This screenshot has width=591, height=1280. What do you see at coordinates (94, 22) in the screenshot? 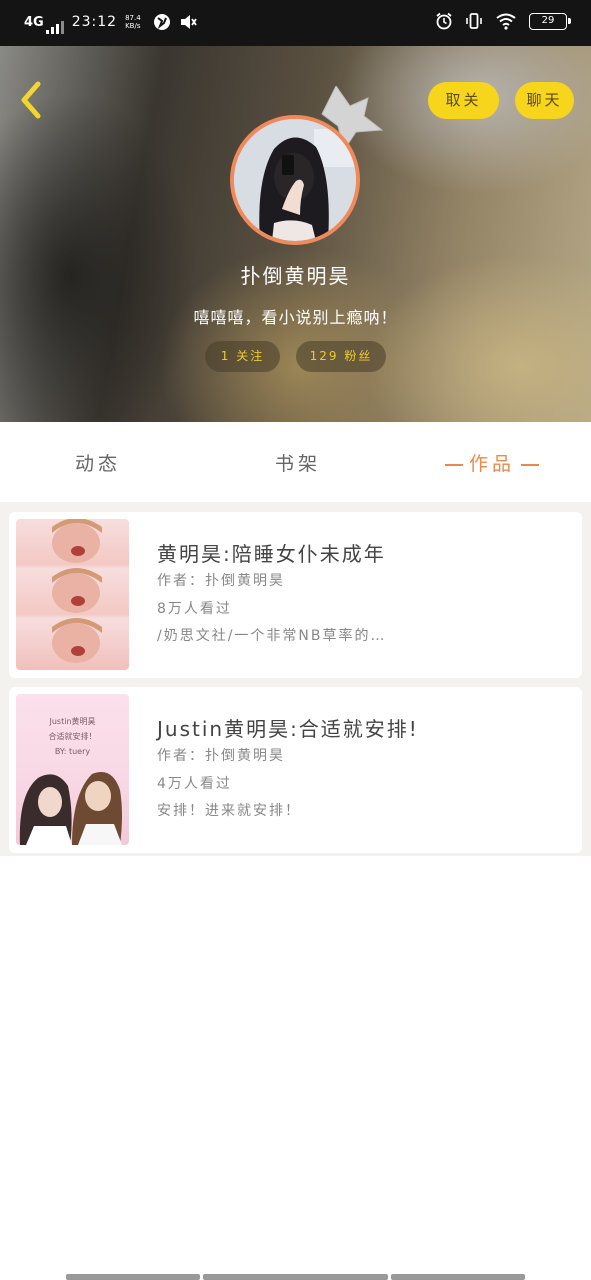
I see `clock: 23:12` at bounding box center [94, 22].